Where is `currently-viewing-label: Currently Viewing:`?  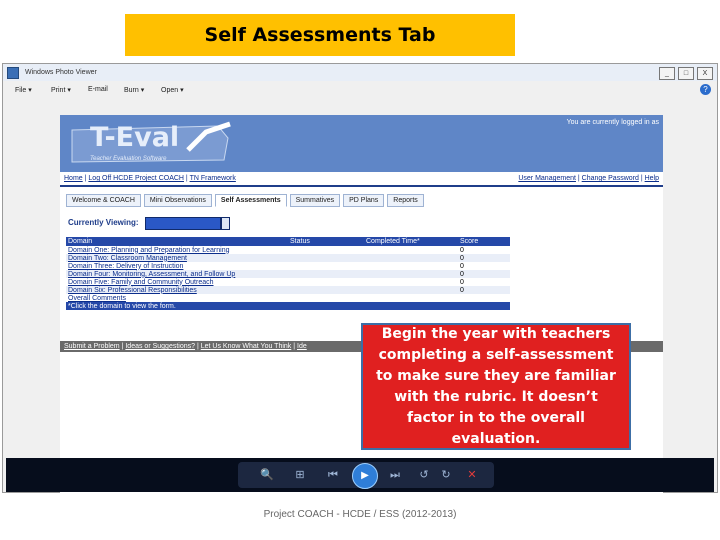
currently-viewing-label: Currently Viewing: is located at coordinates (103, 222).